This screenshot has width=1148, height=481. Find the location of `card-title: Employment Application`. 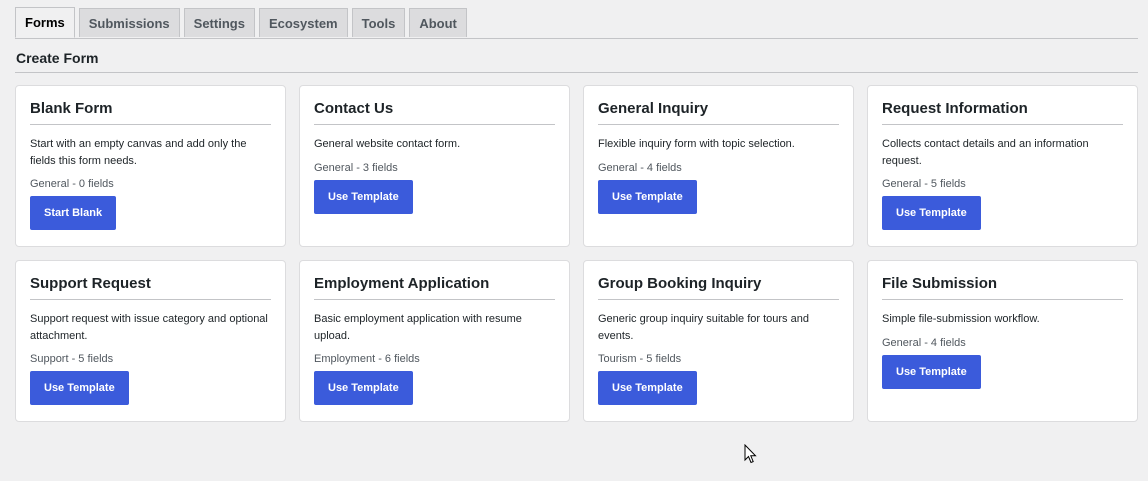

card-title: Employment Application is located at coordinates (434, 287).